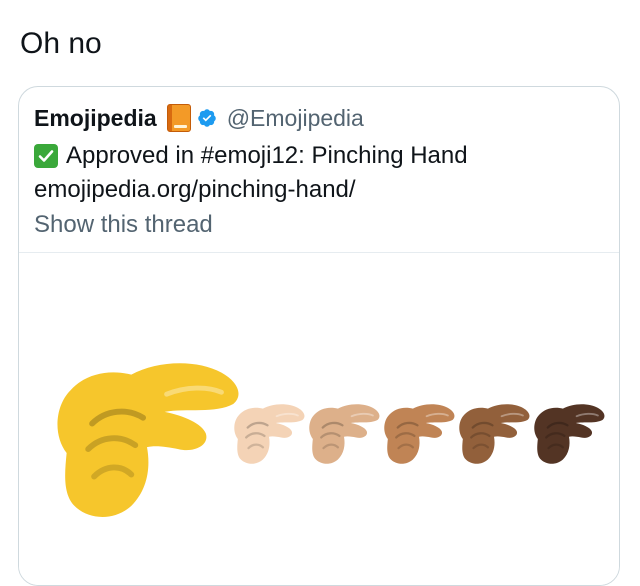 The image size is (640, 586). I want to click on show-thread-link: Show this thread, so click(123, 225).